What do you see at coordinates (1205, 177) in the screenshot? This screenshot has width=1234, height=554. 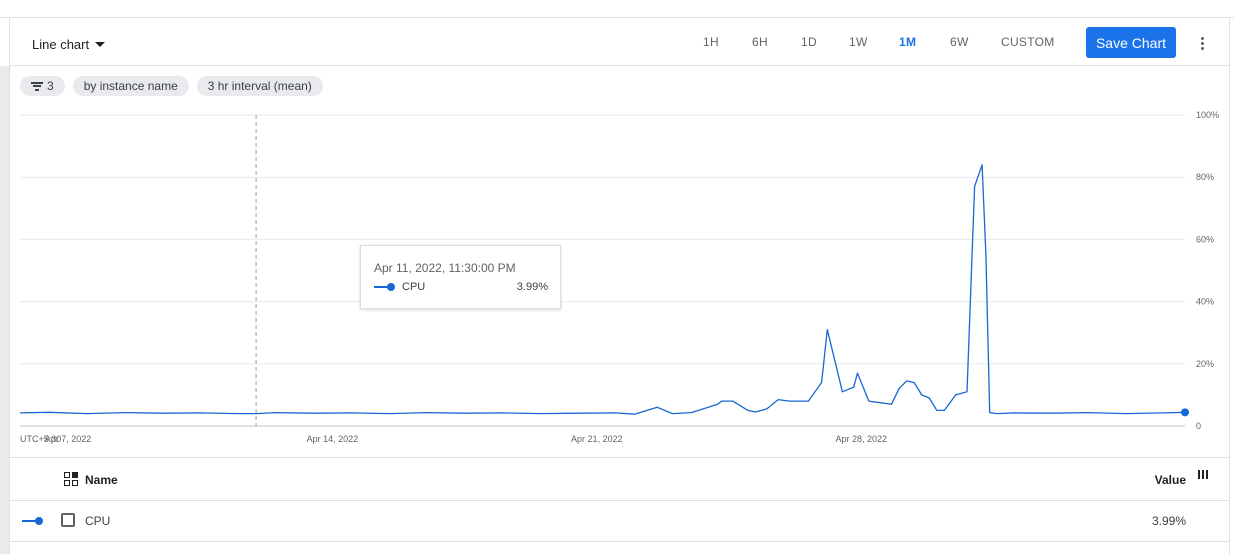 I see `y-tick-label: 80%` at bounding box center [1205, 177].